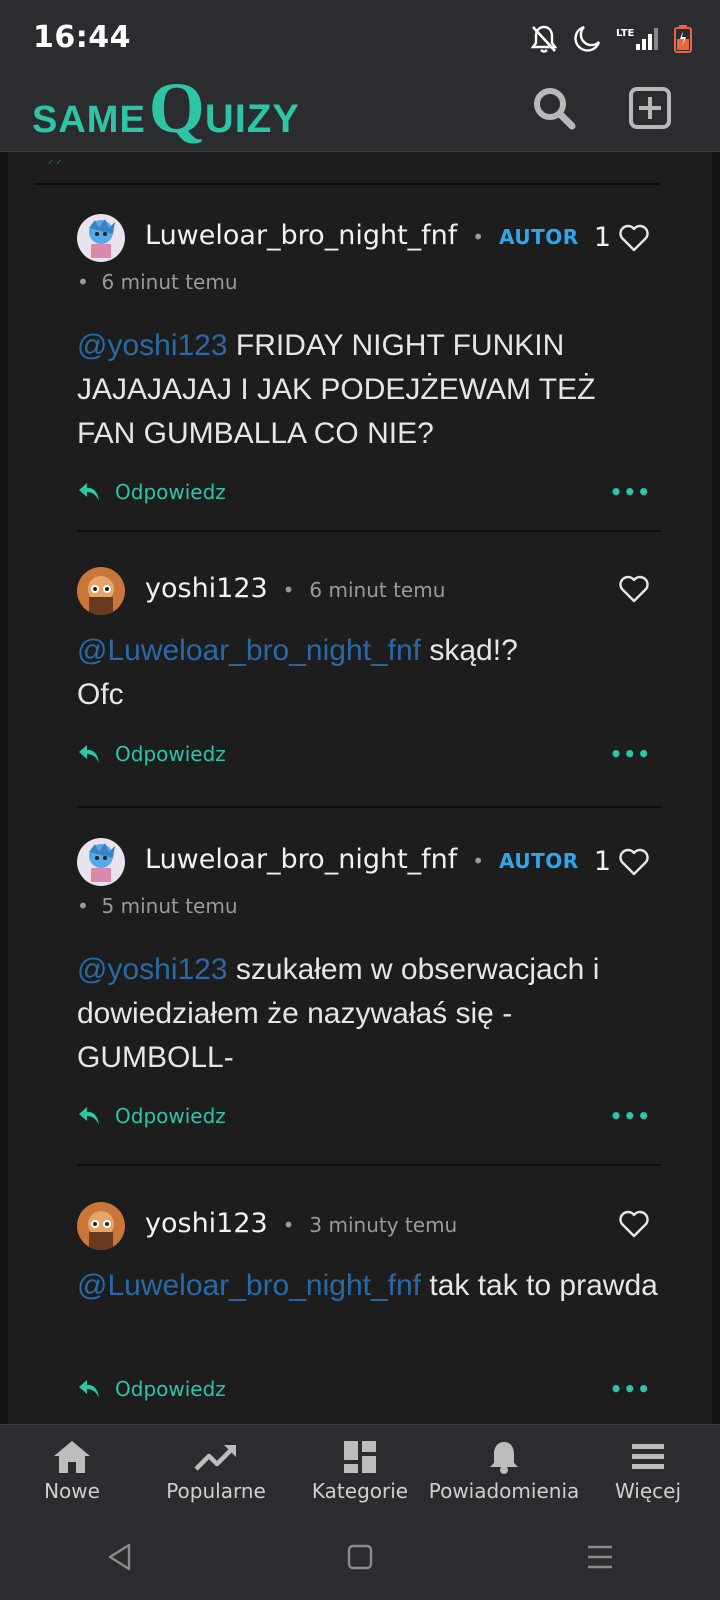  Describe the element at coordinates (72, 1491) in the screenshot. I see `nav-label: Nowe` at that location.